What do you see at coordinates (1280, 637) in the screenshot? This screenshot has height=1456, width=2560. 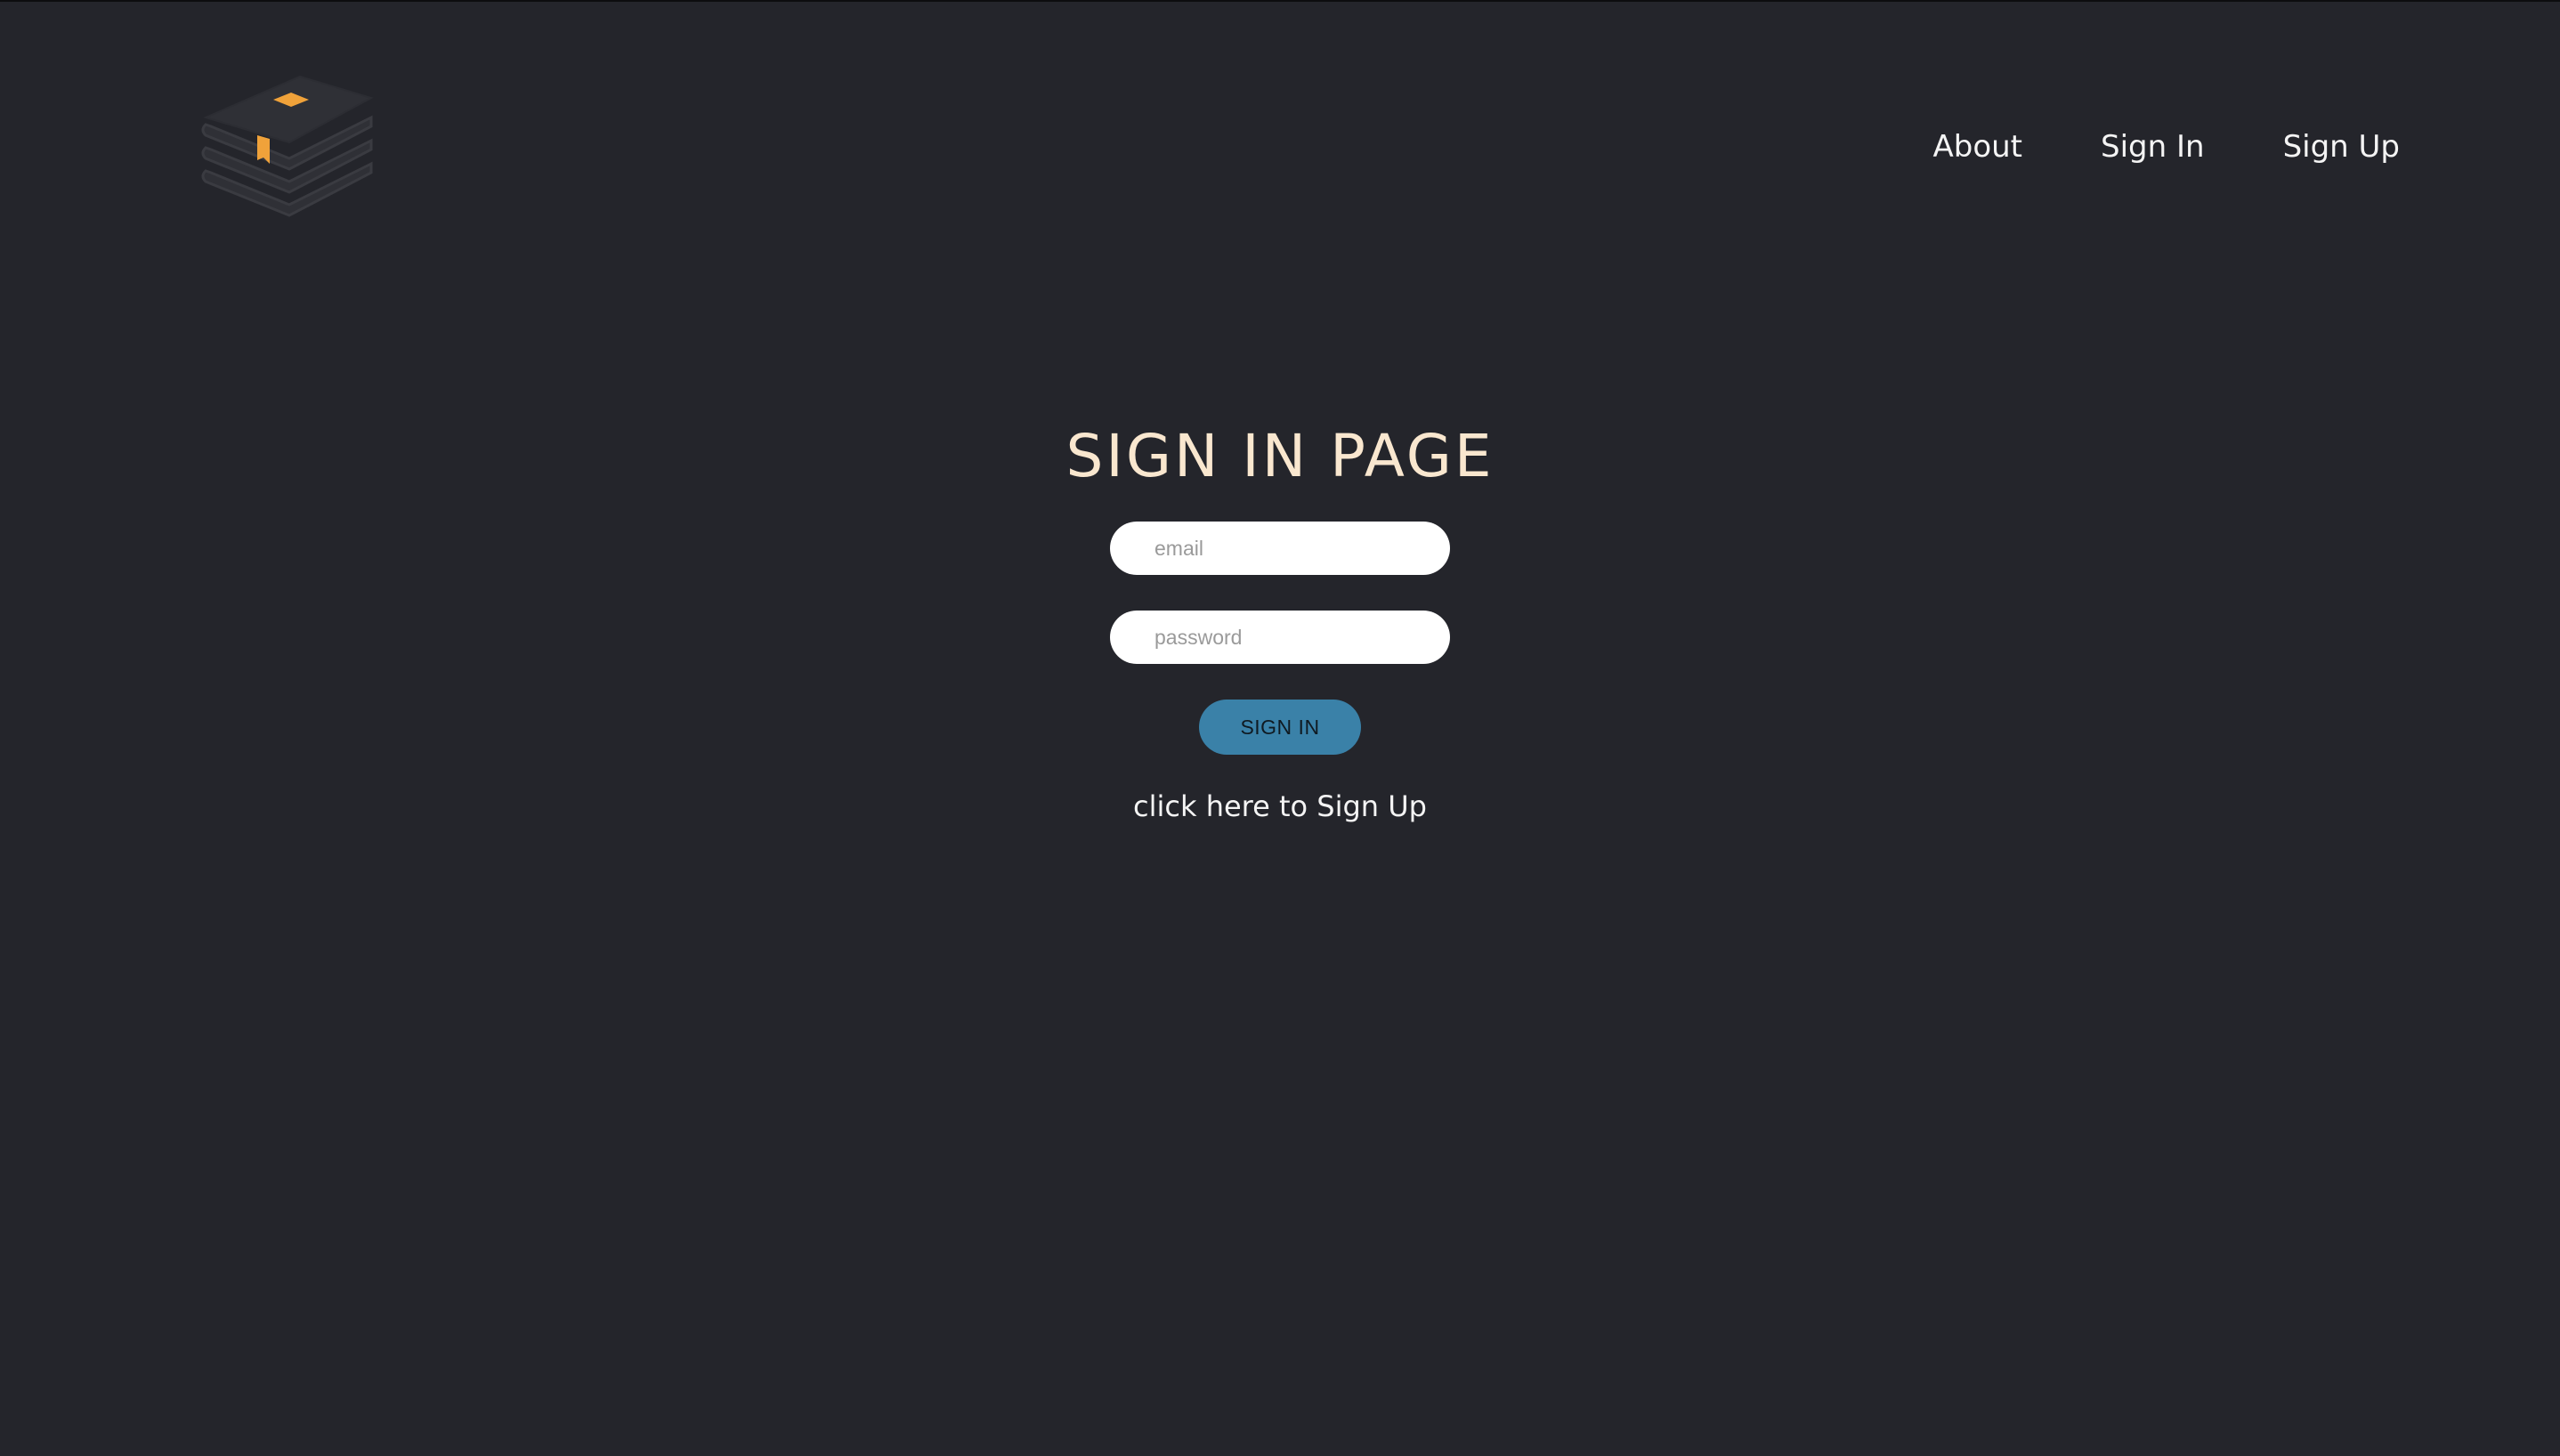 I see `password-field` at bounding box center [1280, 637].